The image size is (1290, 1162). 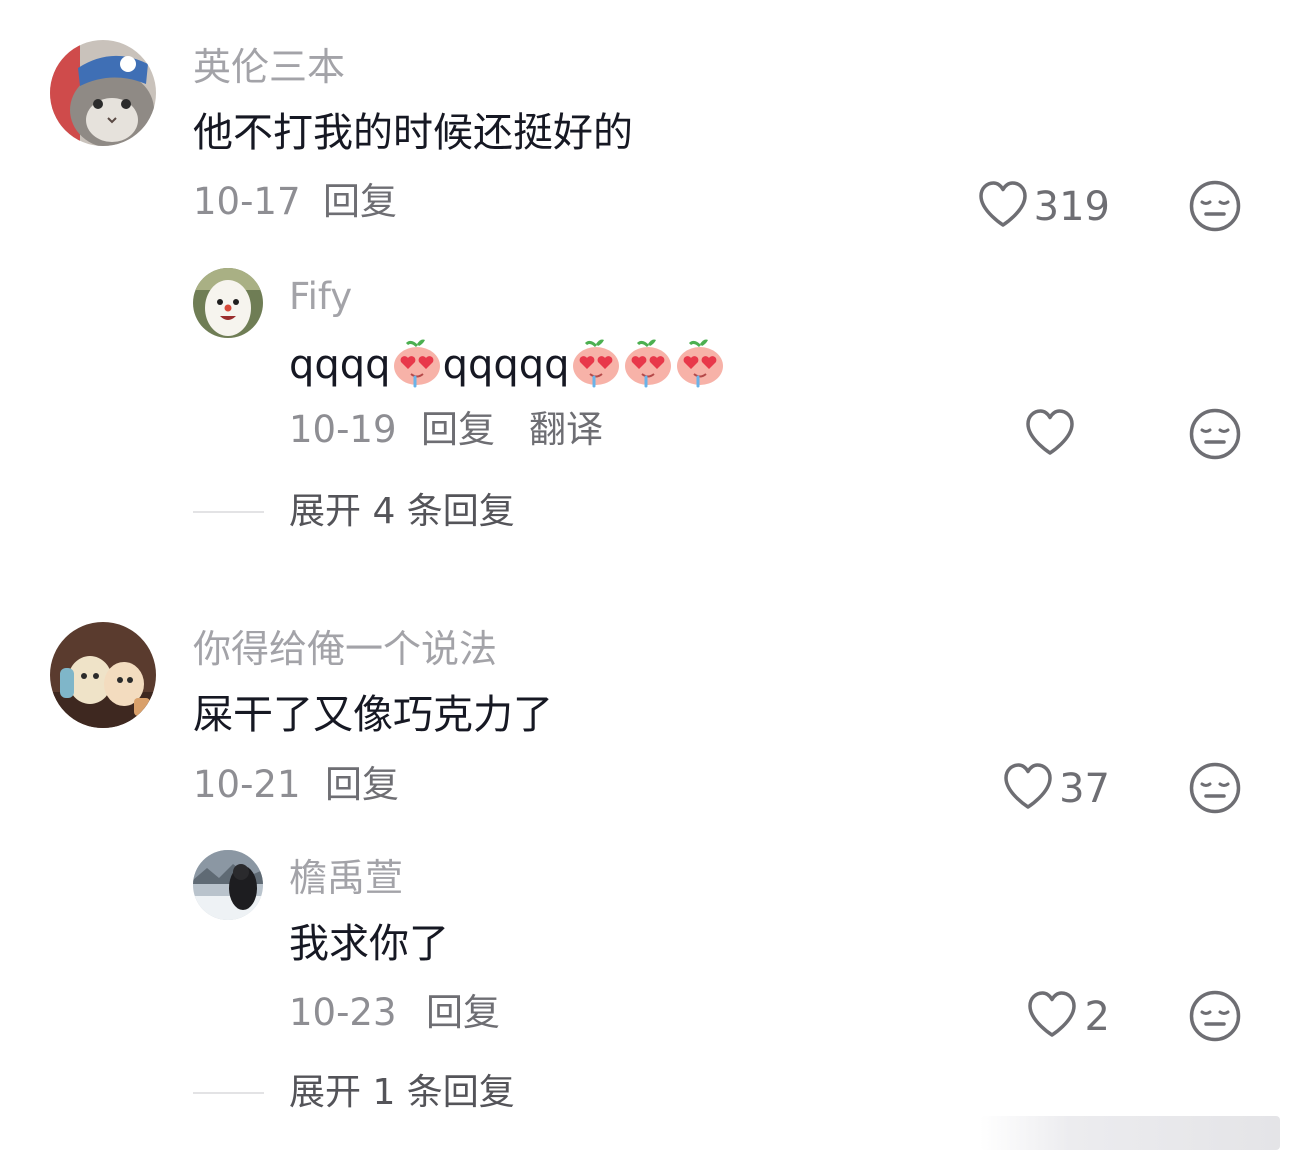 I want to click on reply-text: qqqq qqqqq, so click(x=507, y=362).